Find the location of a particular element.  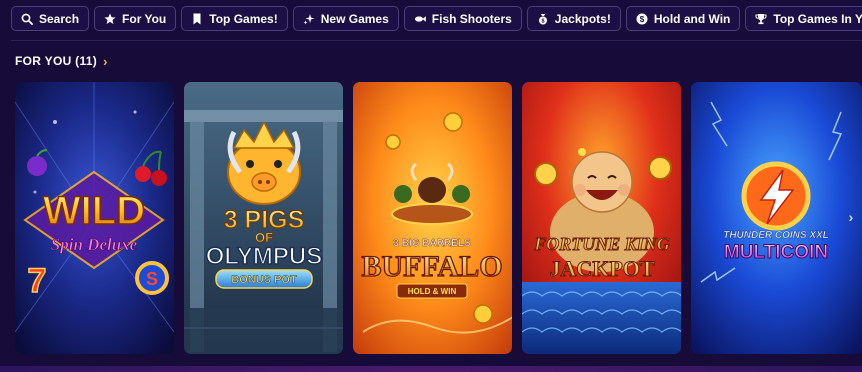

fish-icon is located at coordinates (420, 19).